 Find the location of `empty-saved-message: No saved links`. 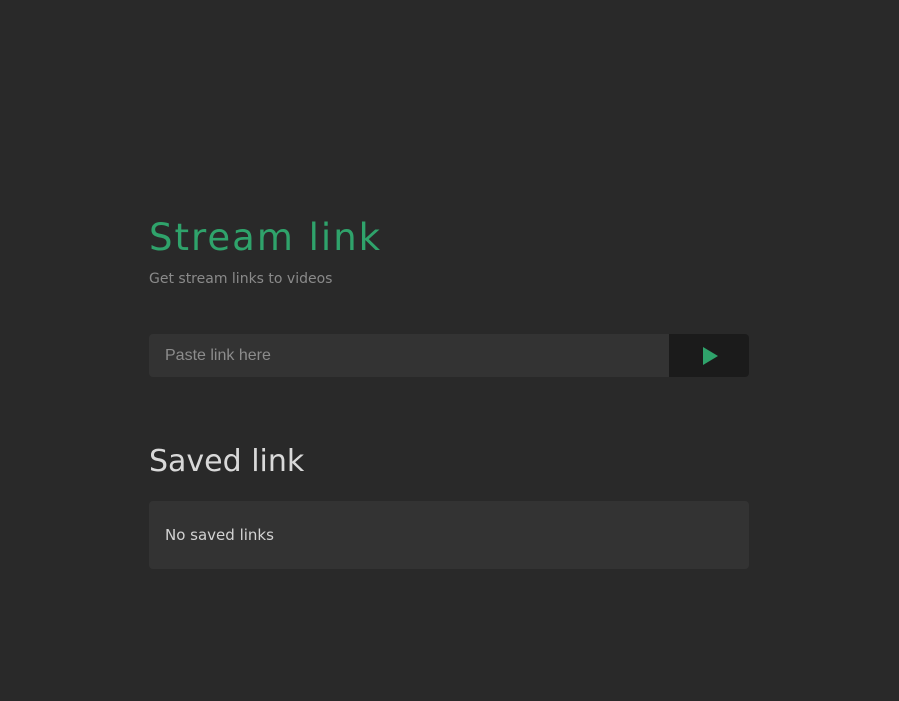

empty-saved-message: No saved links is located at coordinates (219, 535).